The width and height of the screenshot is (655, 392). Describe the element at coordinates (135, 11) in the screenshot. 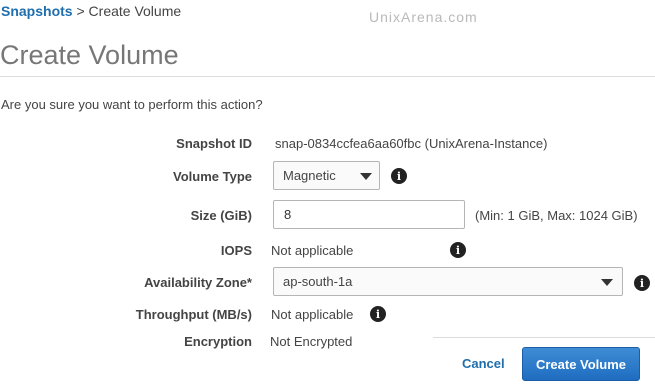

I see `breadcrumb-current: Create Volume` at that location.